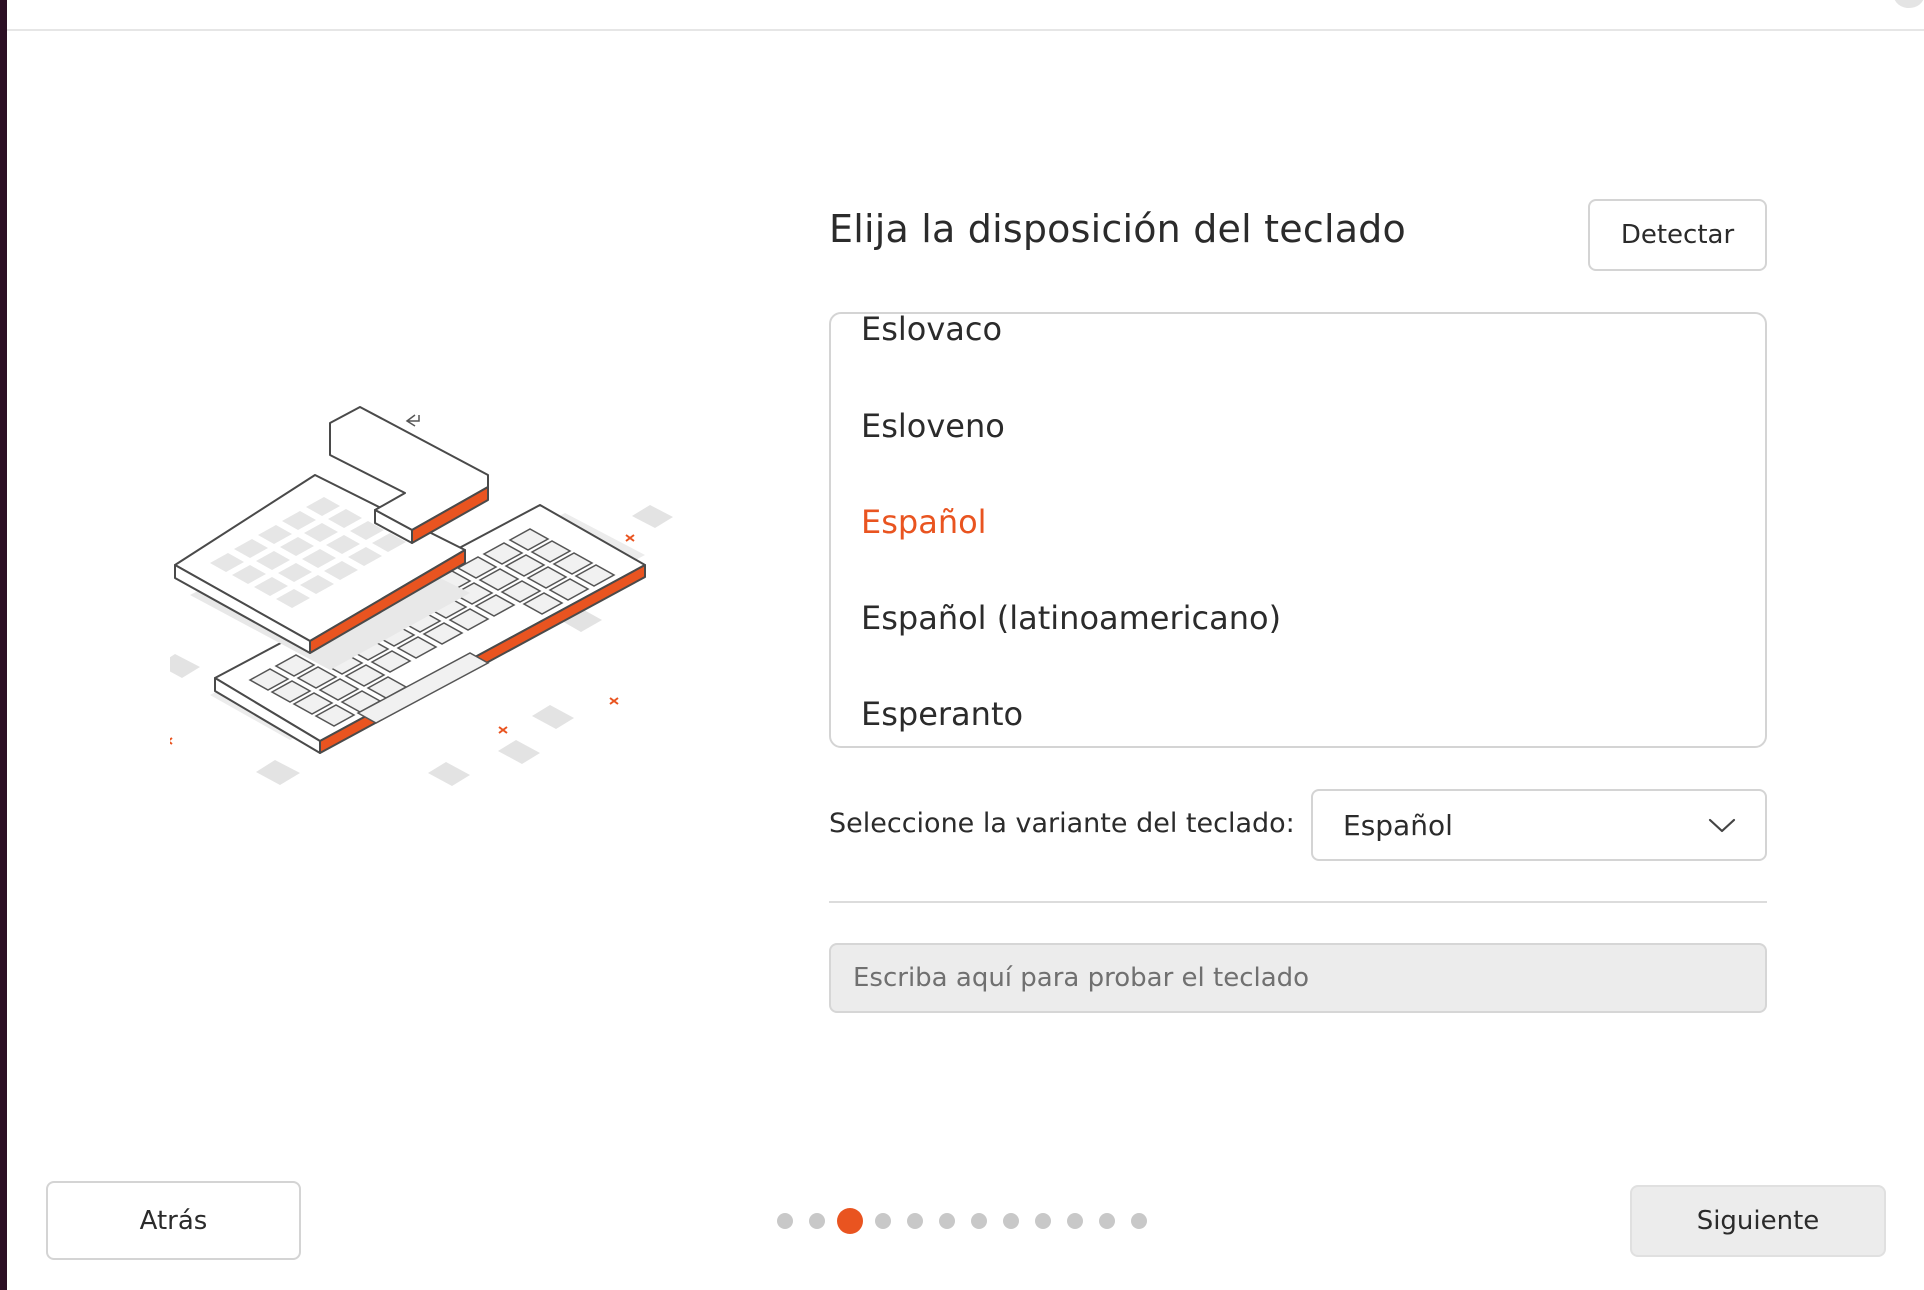 The width and height of the screenshot is (1924, 1290). Describe the element at coordinates (1062, 823) in the screenshot. I see `variant-label: Seleccione la variante del teclado:` at that location.